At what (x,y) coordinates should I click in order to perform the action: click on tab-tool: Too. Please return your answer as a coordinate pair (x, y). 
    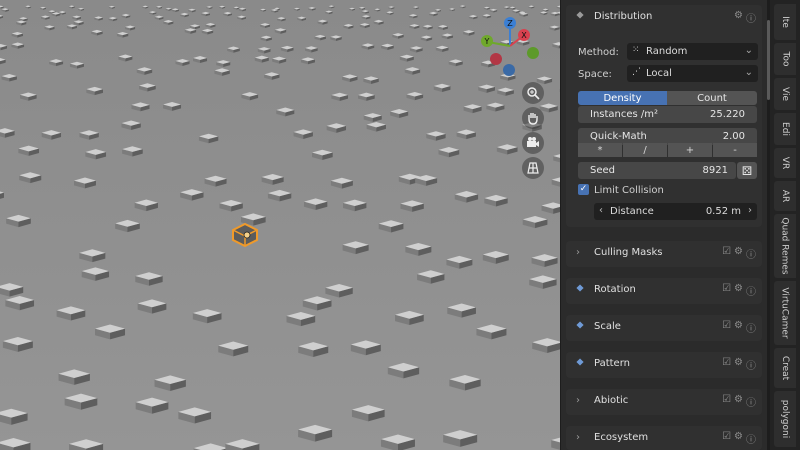
    Looking at the image, I should click on (785, 59).